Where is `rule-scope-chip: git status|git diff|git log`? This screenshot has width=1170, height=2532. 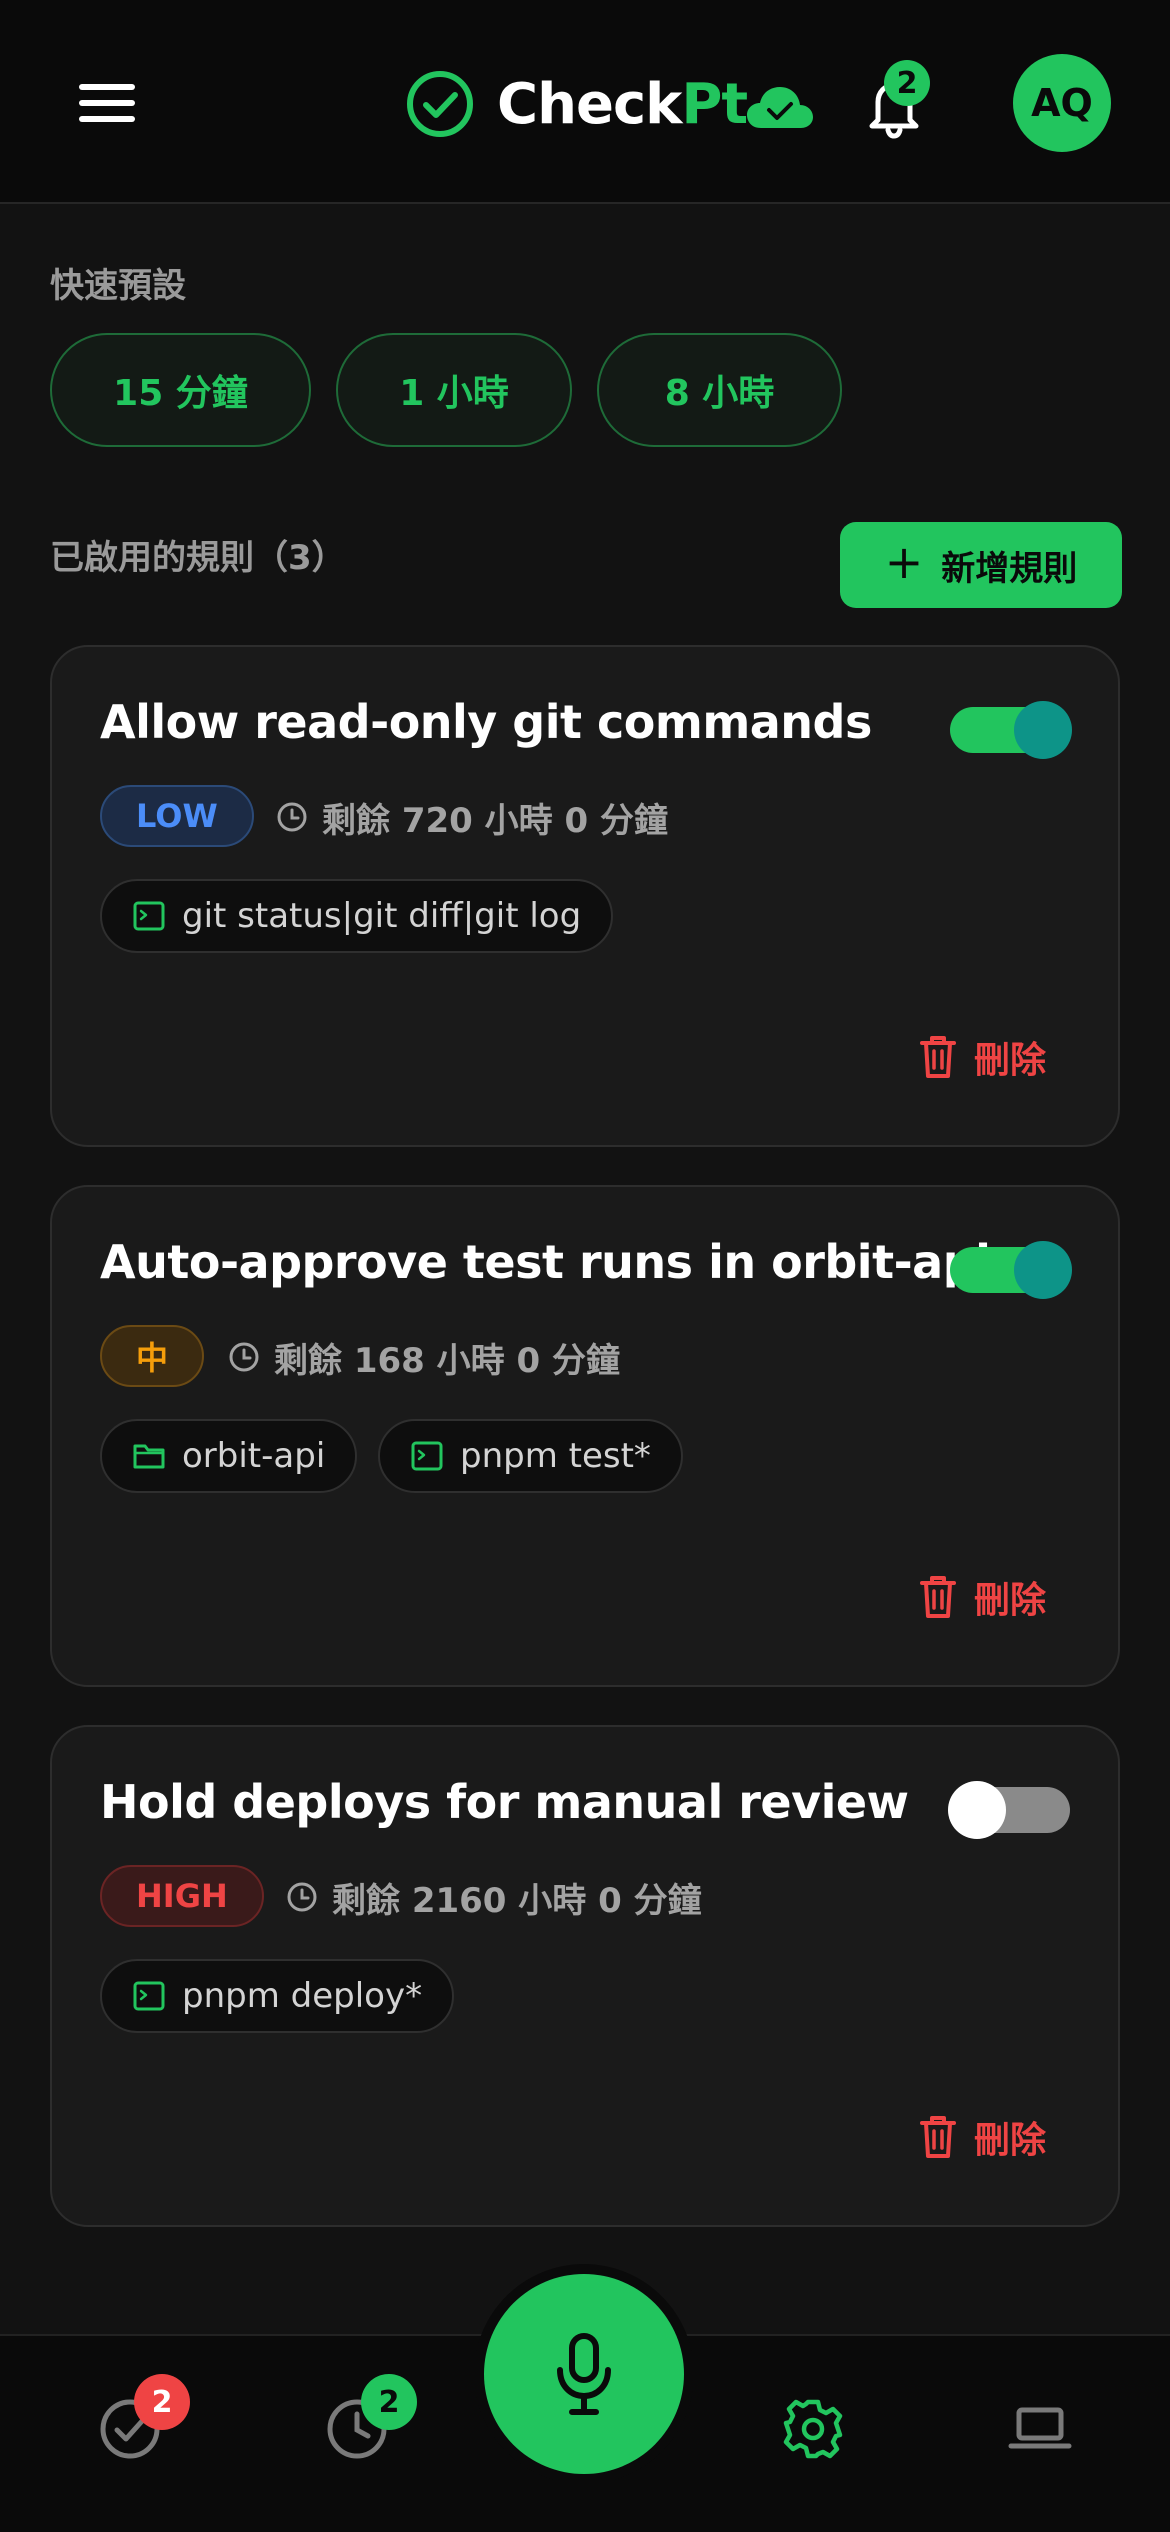 rule-scope-chip: git status|git diff|git log is located at coordinates (357, 916).